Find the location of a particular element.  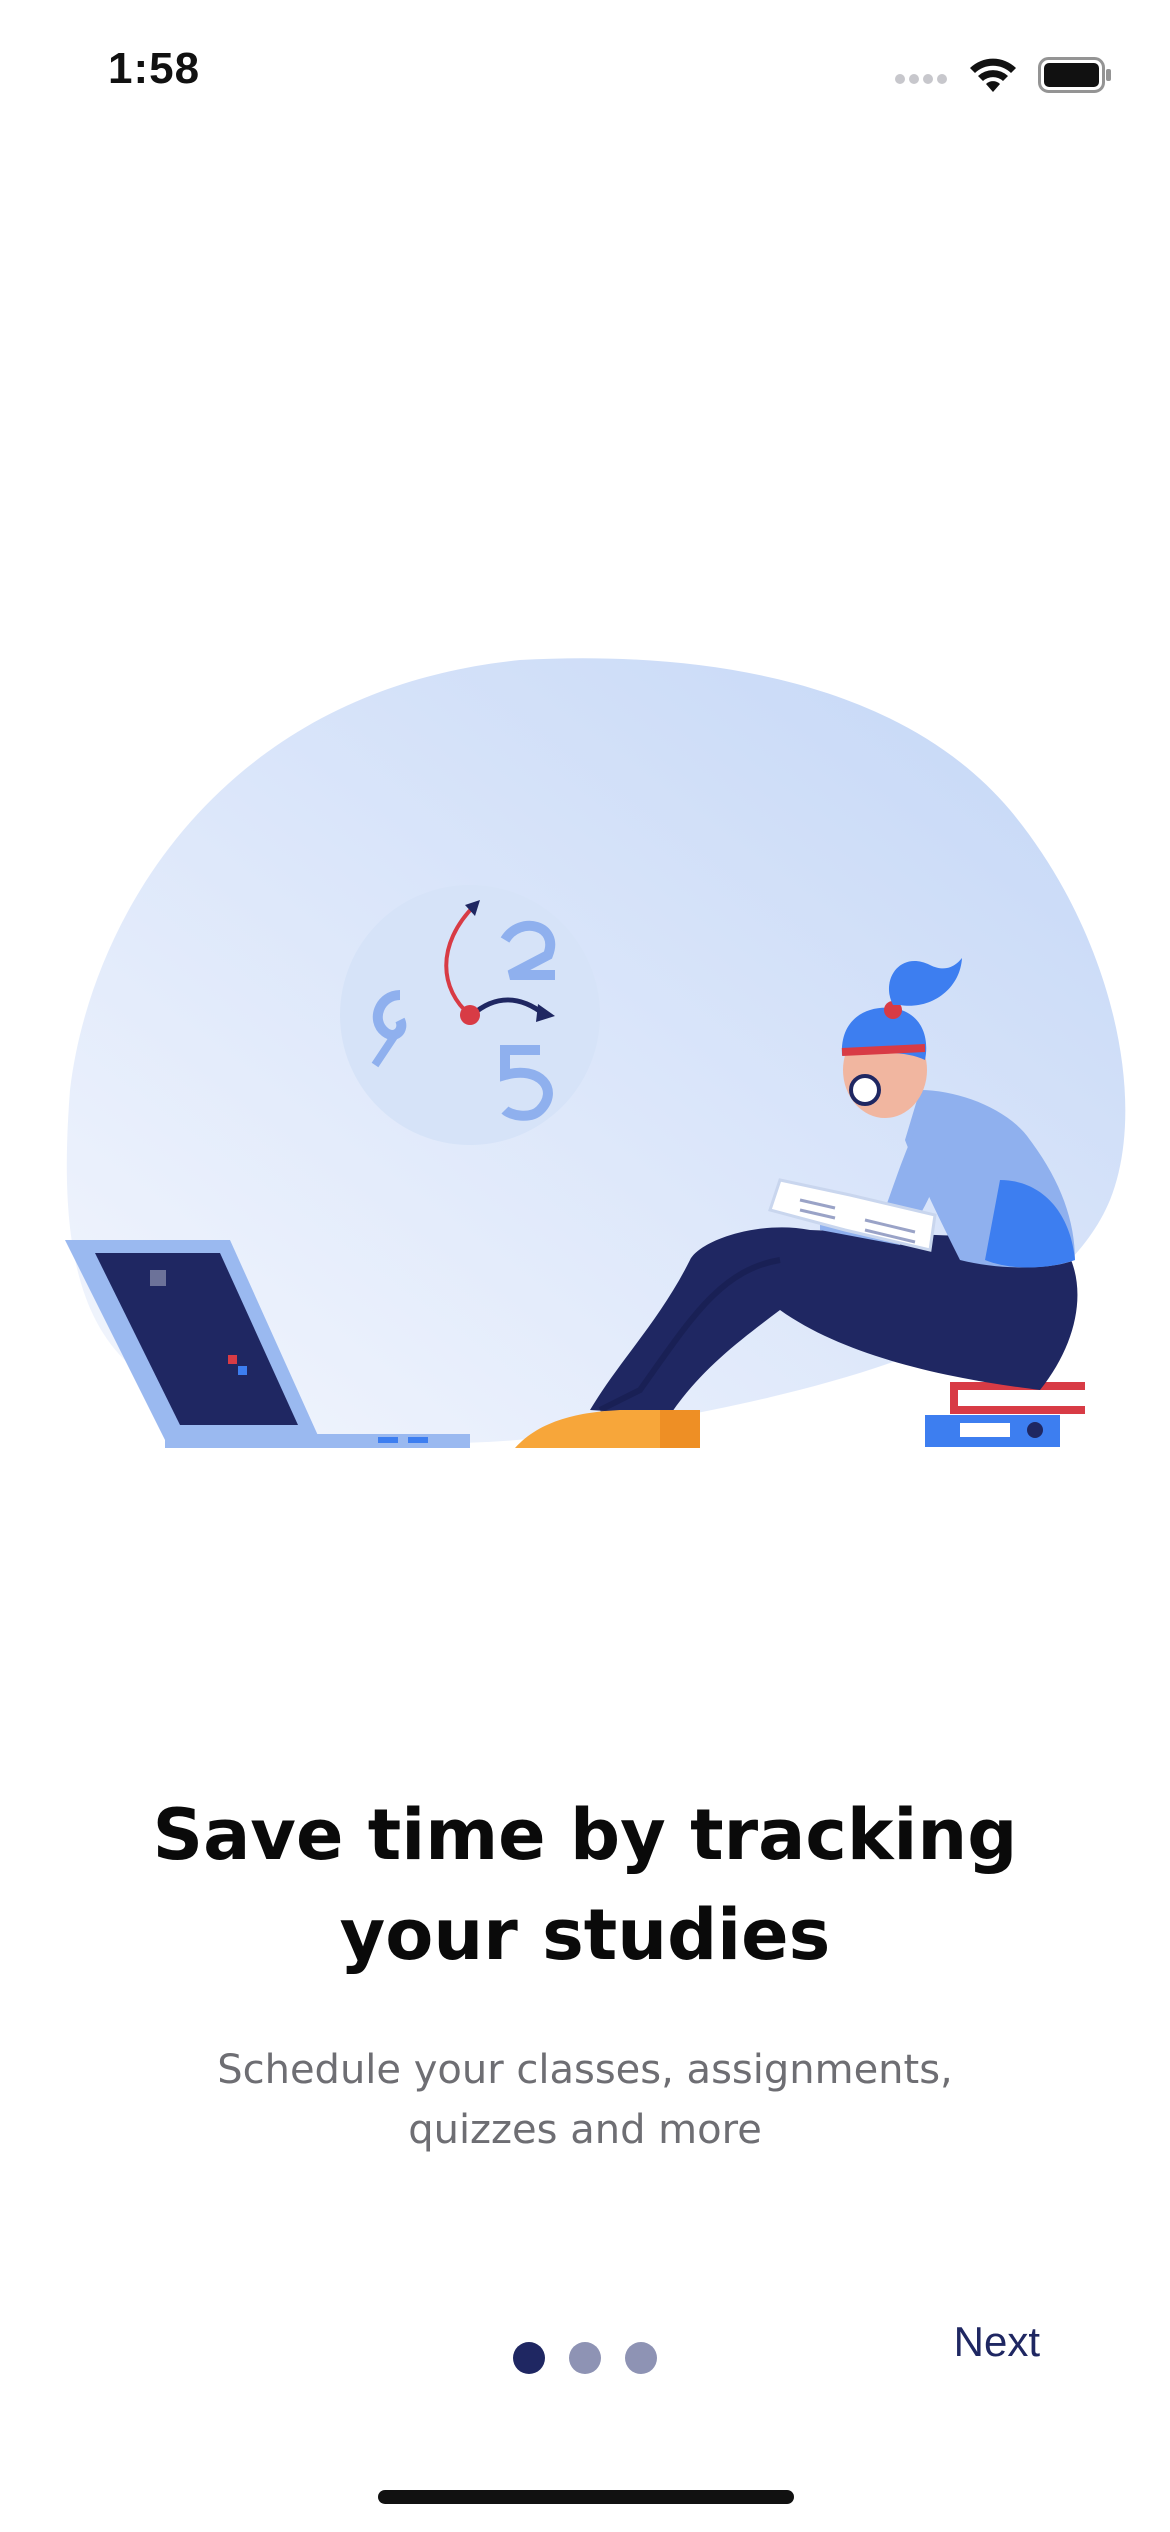

status-bar: 1:58 is located at coordinates (585, 75).